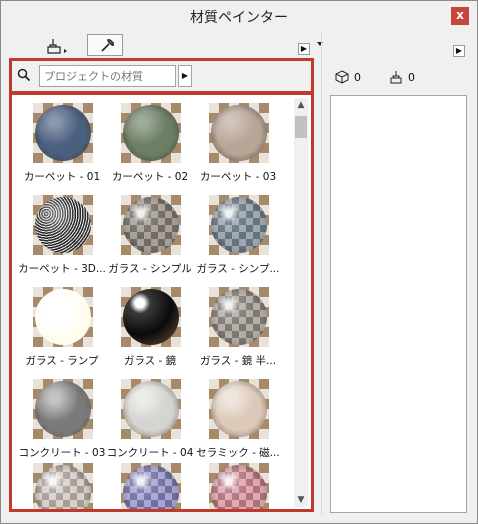 This screenshot has width=478, height=524. Describe the element at coordinates (150, 177) in the screenshot. I see `material-label: カーペット - 02` at that location.